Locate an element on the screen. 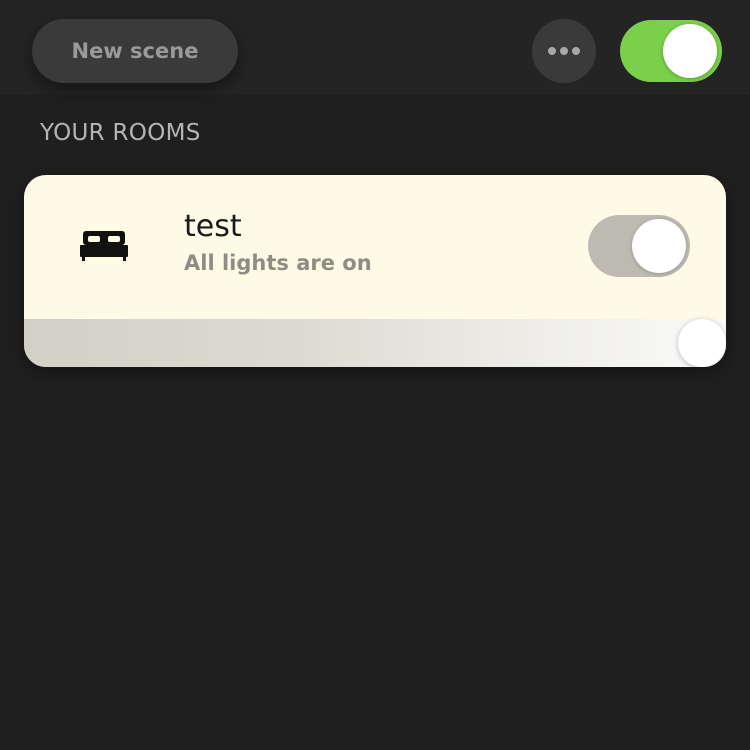 The height and width of the screenshot is (750, 750). bed-icon is located at coordinates (104, 246).